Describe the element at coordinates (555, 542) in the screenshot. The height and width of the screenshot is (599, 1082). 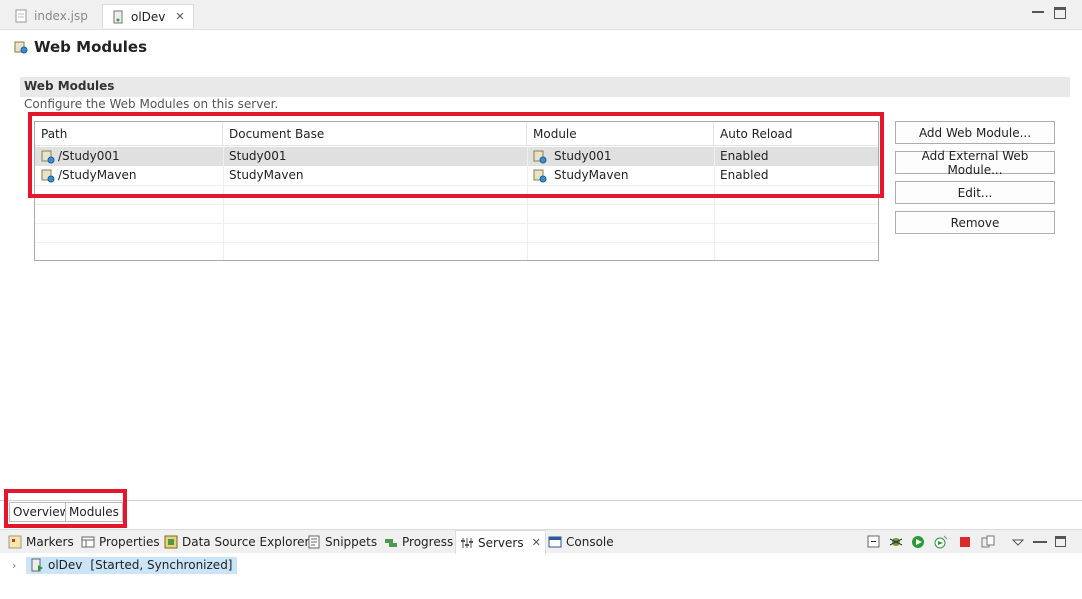
I see `console-icon` at that location.